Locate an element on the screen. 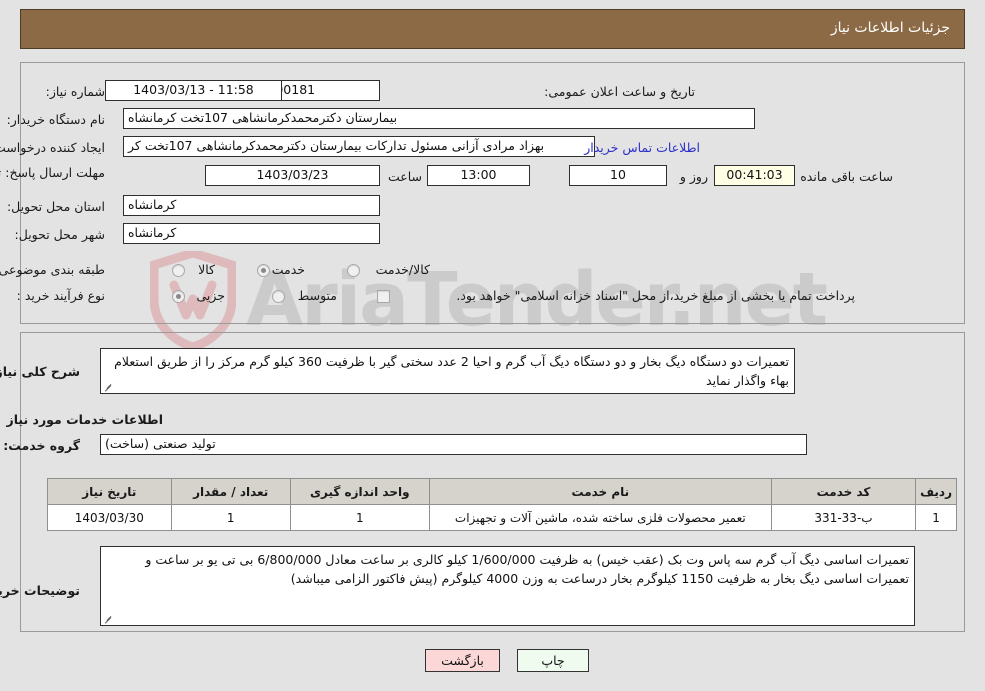  announce-datetime-field: 1403/03/13 - 11:58 is located at coordinates (193, 90).